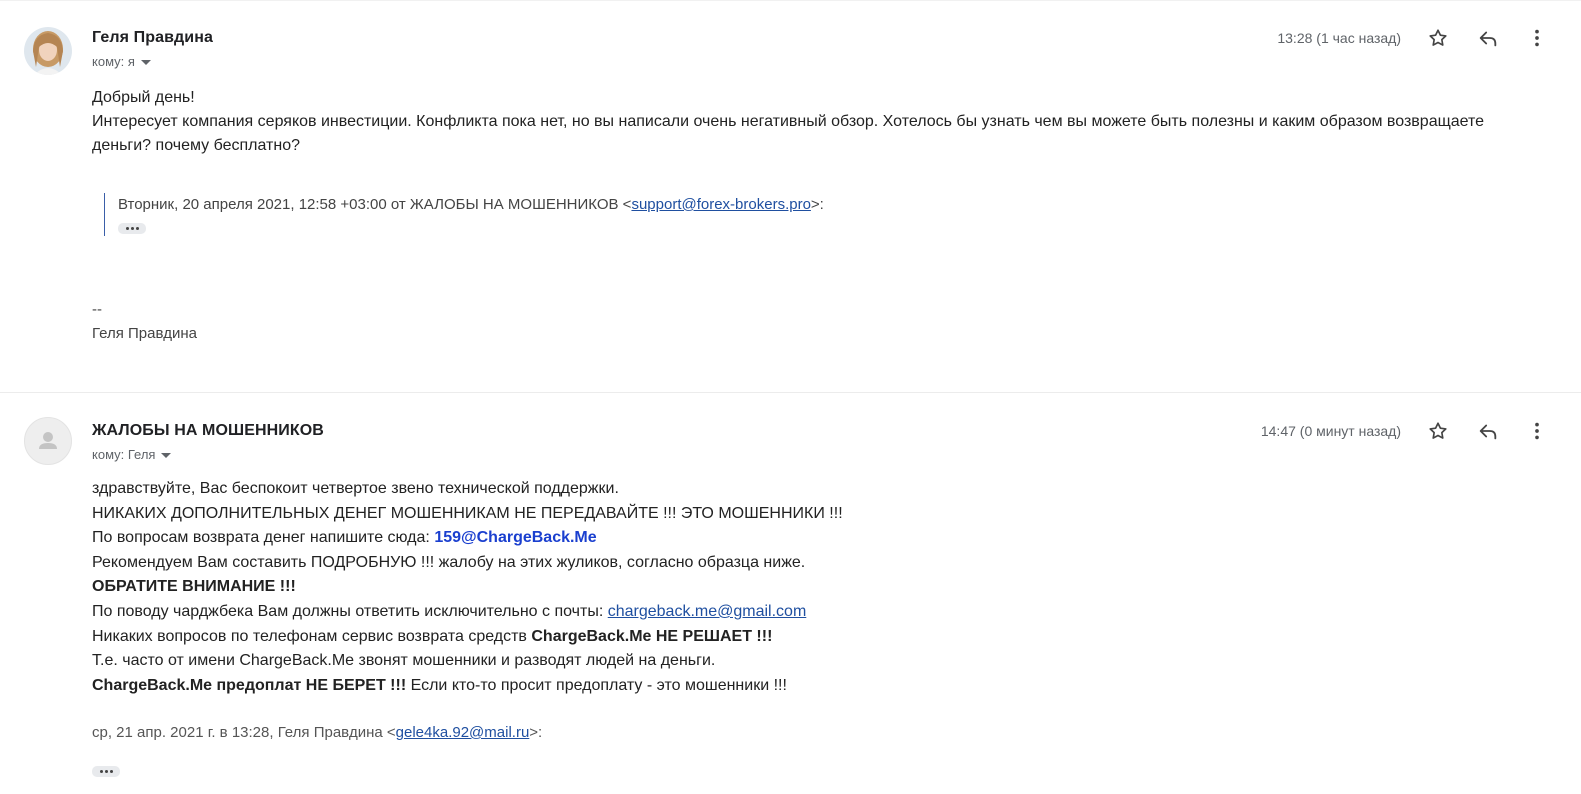  I want to click on person-icon, so click(48, 440).